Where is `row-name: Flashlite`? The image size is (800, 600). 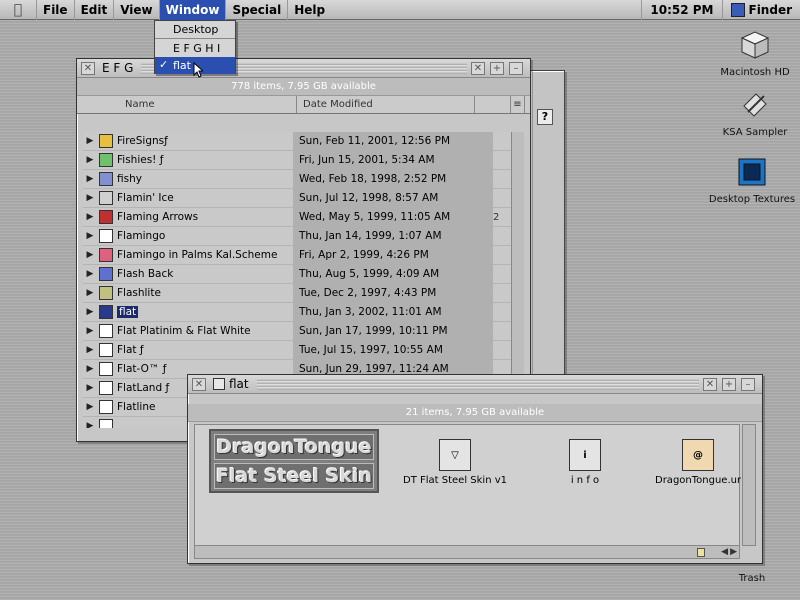
row-name: Flashlite is located at coordinates (205, 293).